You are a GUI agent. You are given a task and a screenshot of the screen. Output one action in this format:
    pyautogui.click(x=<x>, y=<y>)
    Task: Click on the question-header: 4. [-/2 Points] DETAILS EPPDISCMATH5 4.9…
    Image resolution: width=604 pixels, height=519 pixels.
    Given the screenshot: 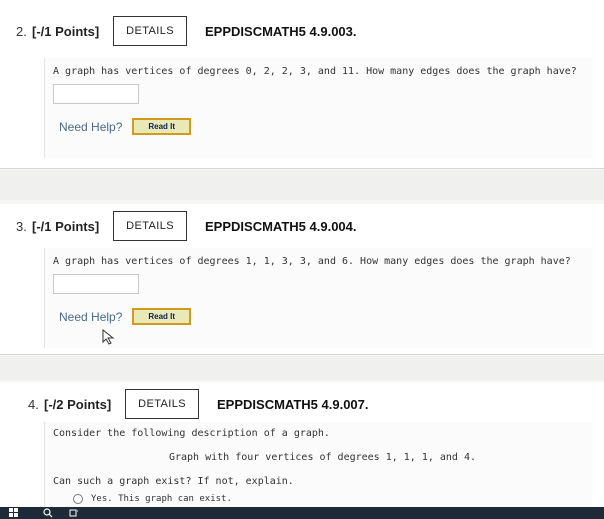 What is the action you would take?
    pyautogui.click(x=302, y=404)
    